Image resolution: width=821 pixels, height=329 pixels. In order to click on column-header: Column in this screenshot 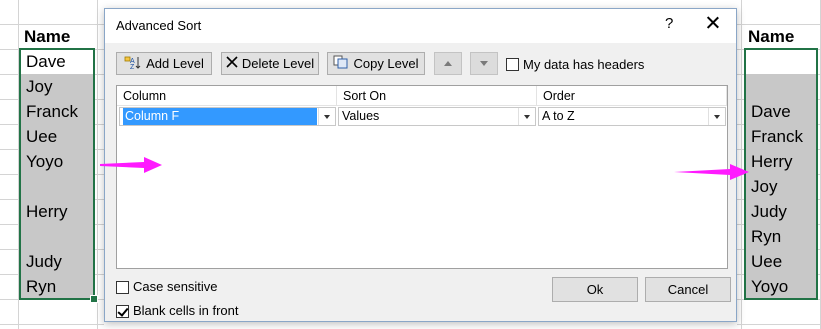, I will do `click(227, 96)`.